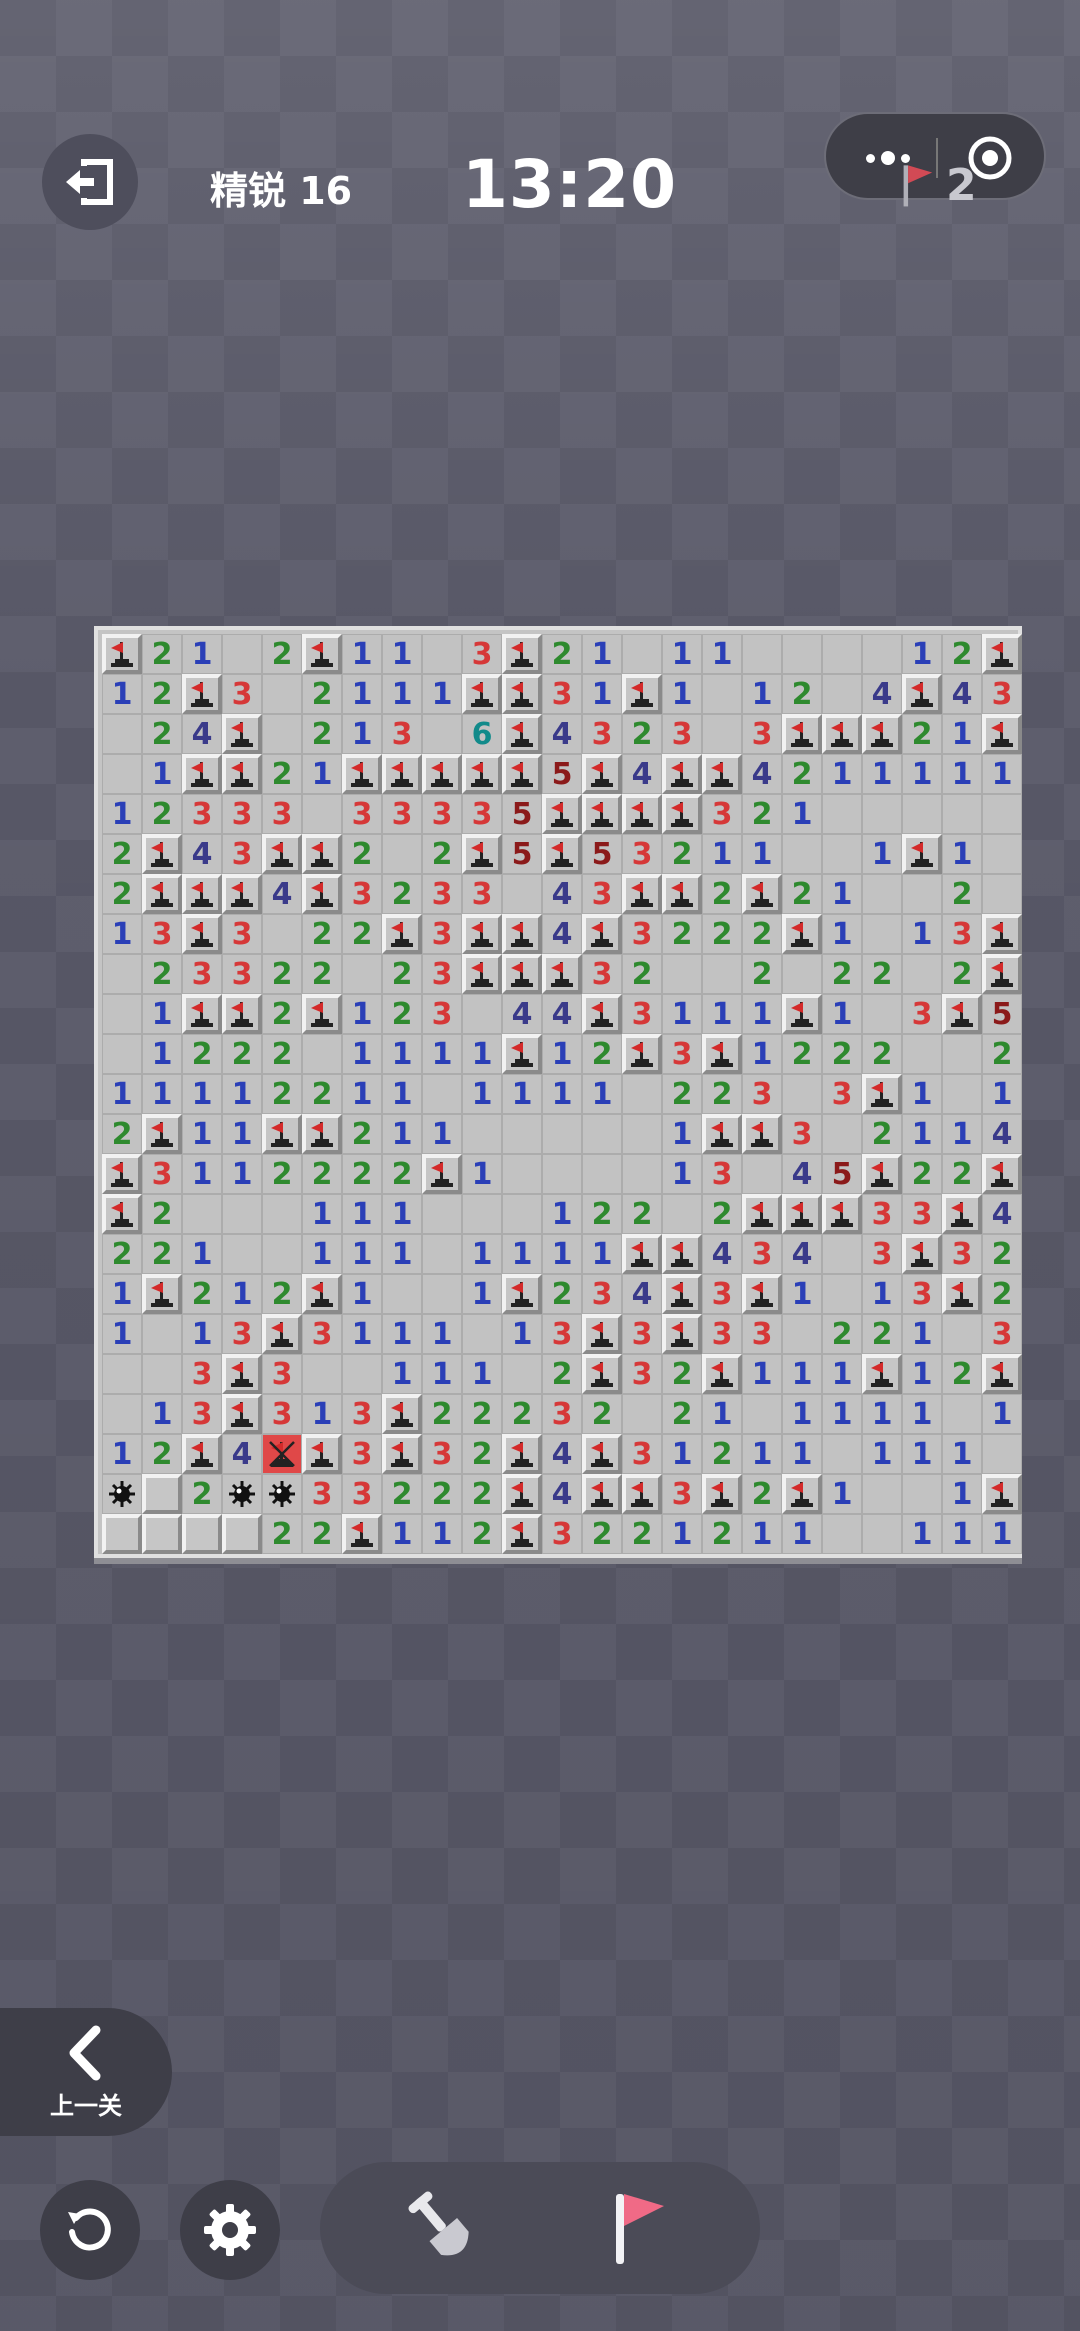 The width and height of the screenshot is (1080, 2331). I want to click on hidden-cell, so click(242, 1534).